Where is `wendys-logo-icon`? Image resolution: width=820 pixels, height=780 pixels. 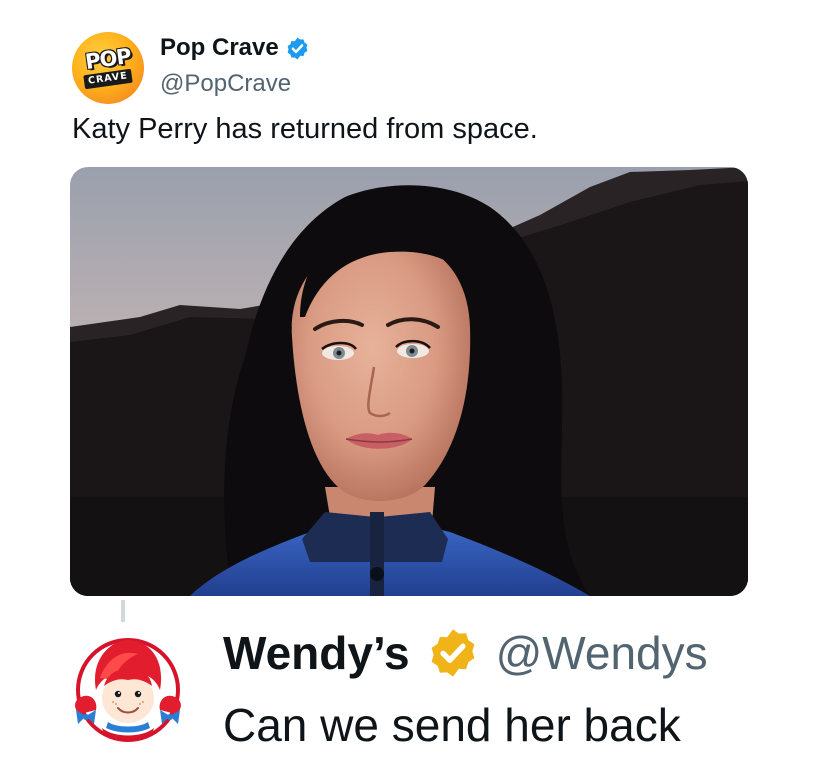
wendys-logo-icon is located at coordinates (128, 690).